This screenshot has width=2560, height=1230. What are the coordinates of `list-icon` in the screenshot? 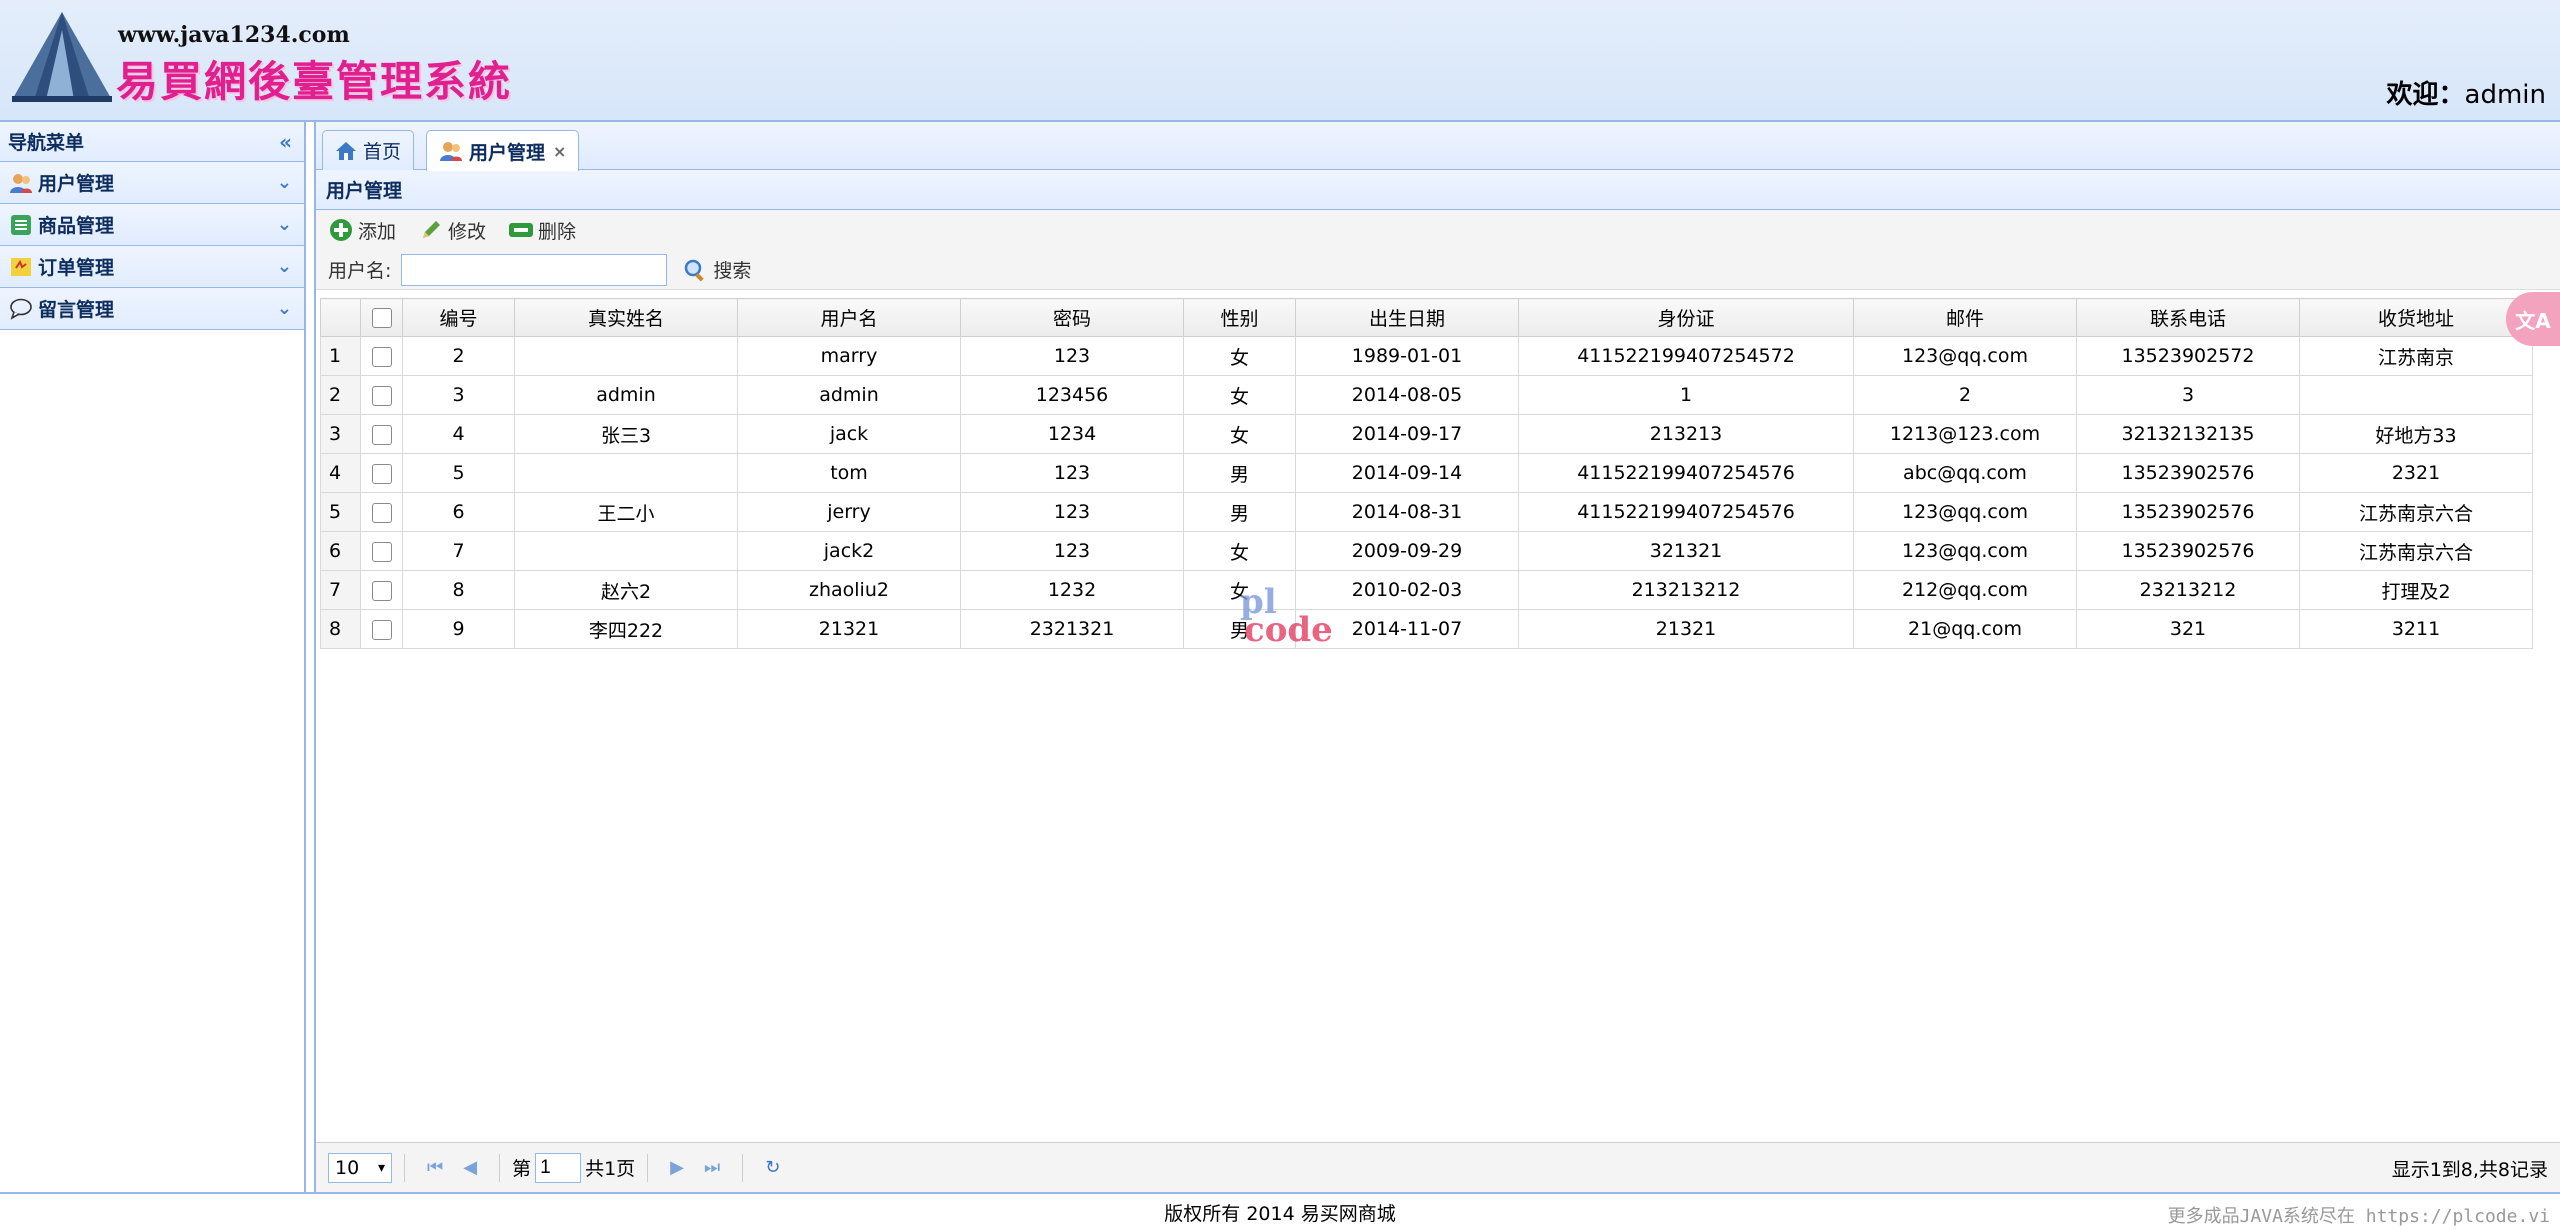 It's located at (21, 225).